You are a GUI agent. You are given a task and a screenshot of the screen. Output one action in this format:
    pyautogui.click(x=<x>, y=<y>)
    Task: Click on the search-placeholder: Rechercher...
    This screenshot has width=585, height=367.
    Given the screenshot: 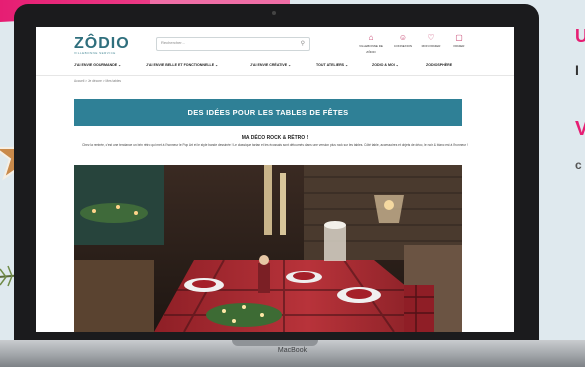 What is the action you would take?
    pyautogui.click(x=173, y=42)
    